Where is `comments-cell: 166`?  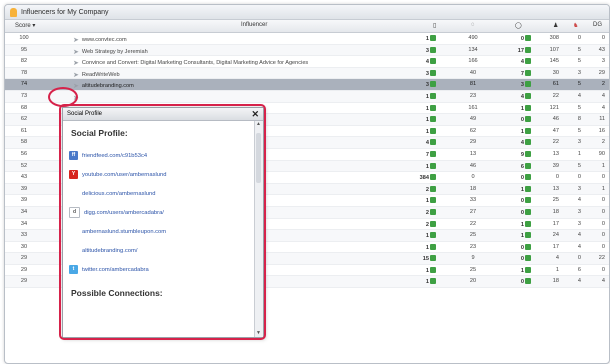 comments-cell: 166 is located at coordinates (473, 61).